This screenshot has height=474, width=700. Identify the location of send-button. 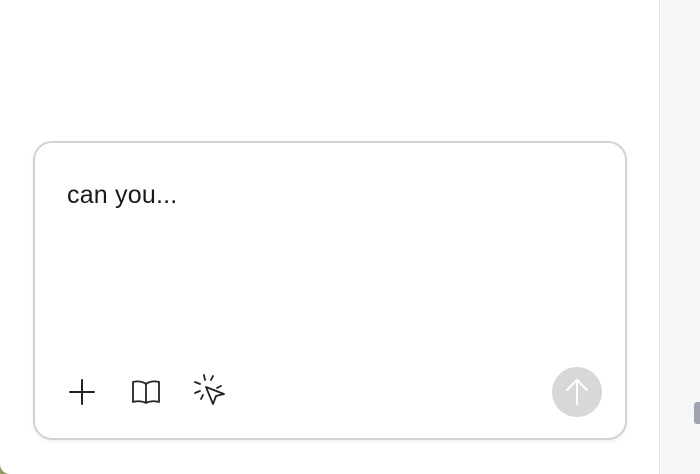
(577, 392).